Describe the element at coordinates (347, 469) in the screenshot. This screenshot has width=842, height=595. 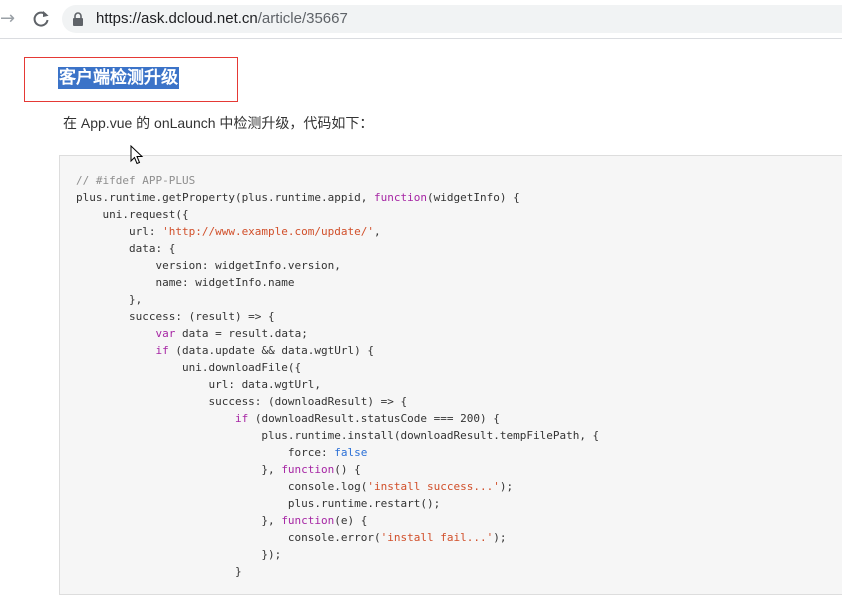
I see `code-token: () {` at that location.